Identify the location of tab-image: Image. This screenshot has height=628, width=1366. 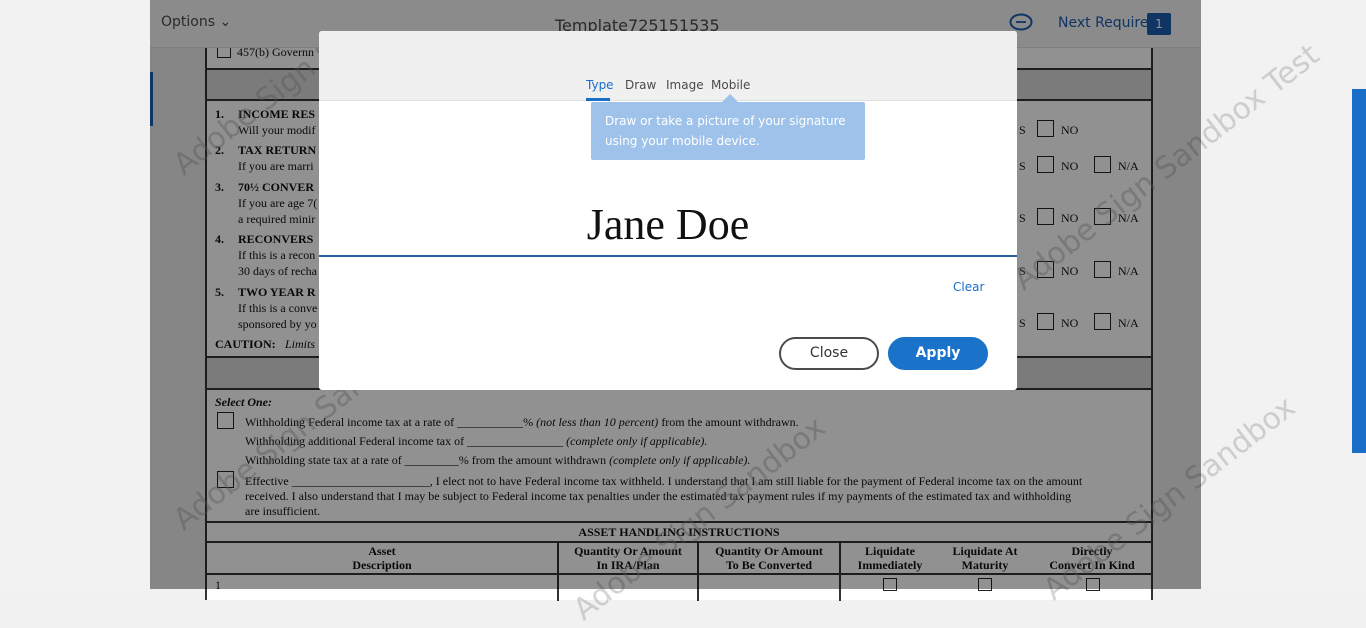
(685, 85).